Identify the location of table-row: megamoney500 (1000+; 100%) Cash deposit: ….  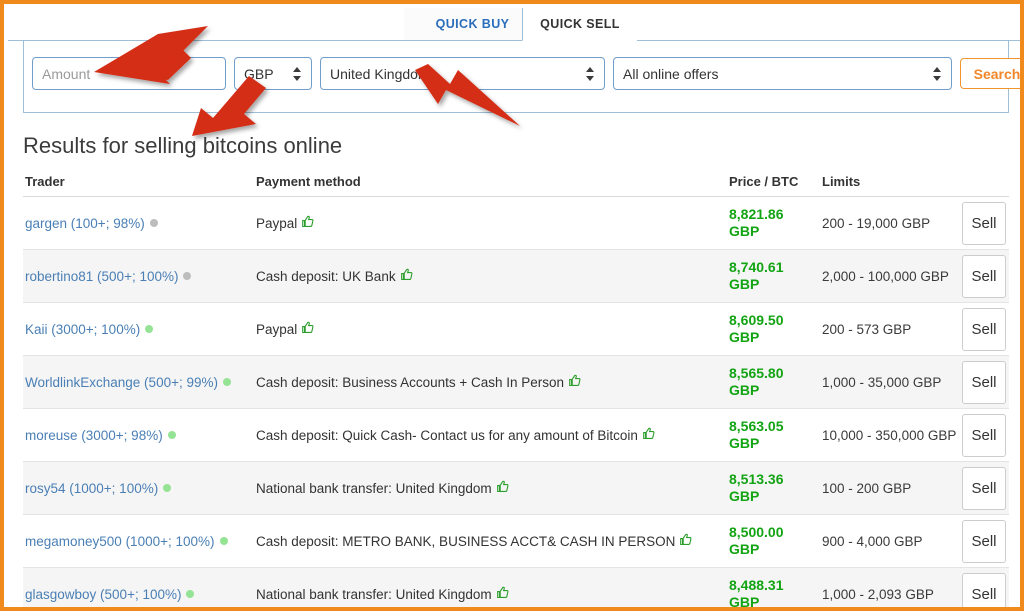
(516, 541).